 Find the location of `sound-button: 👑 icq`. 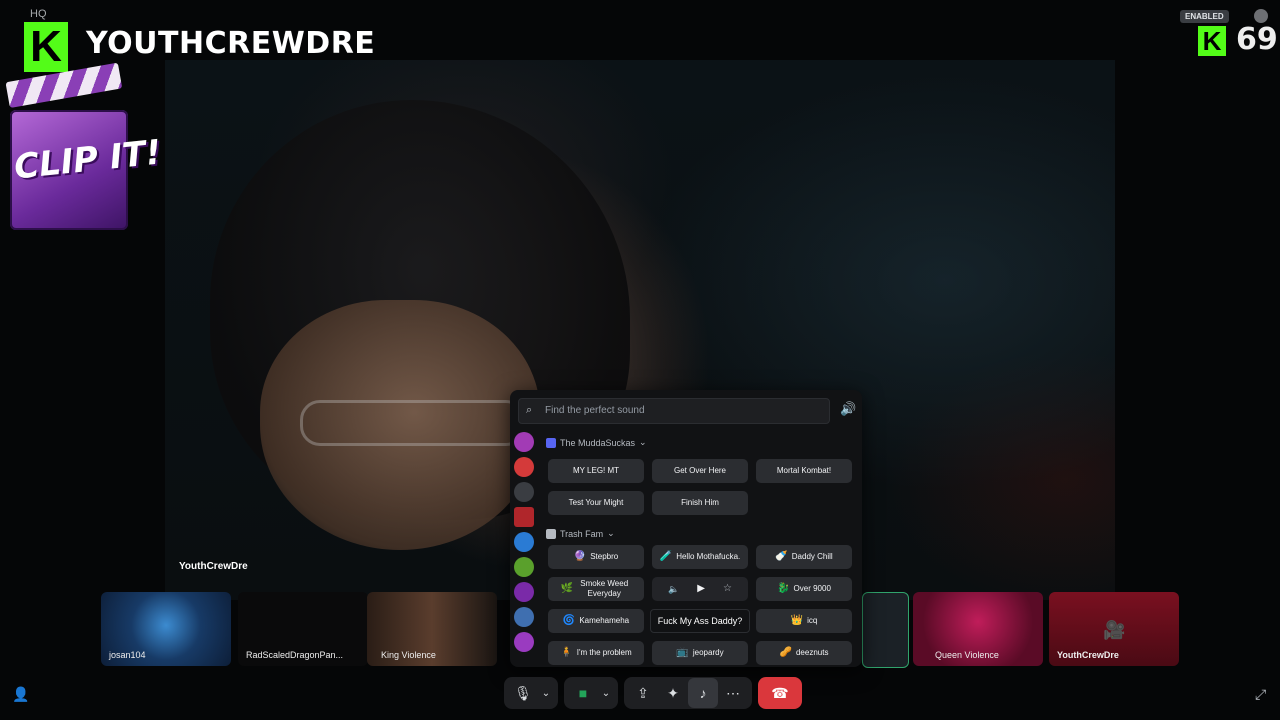

sound-button: 👑 icq is located at coordinates (804, 621).